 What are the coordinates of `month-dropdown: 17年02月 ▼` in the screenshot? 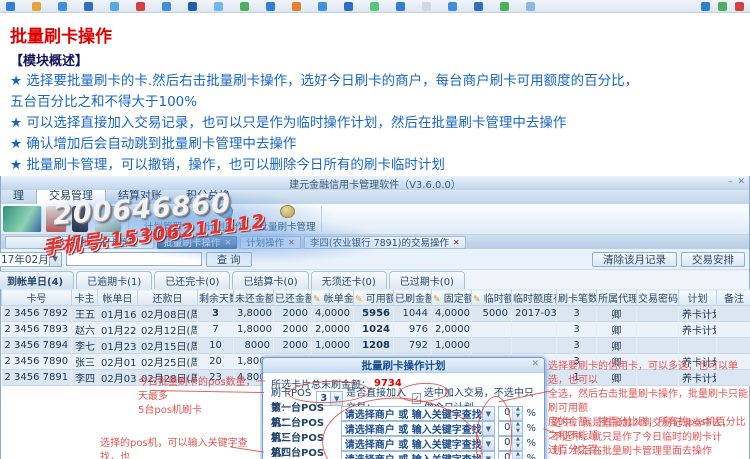 It's located at (31, 259).